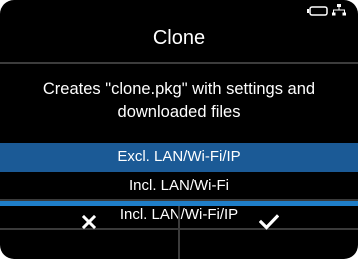 The image size is (358, 259). What do you see at coordinates (89, 224) in the screenshot?
I see `cancel-icon` at bounding box center [89, 224].